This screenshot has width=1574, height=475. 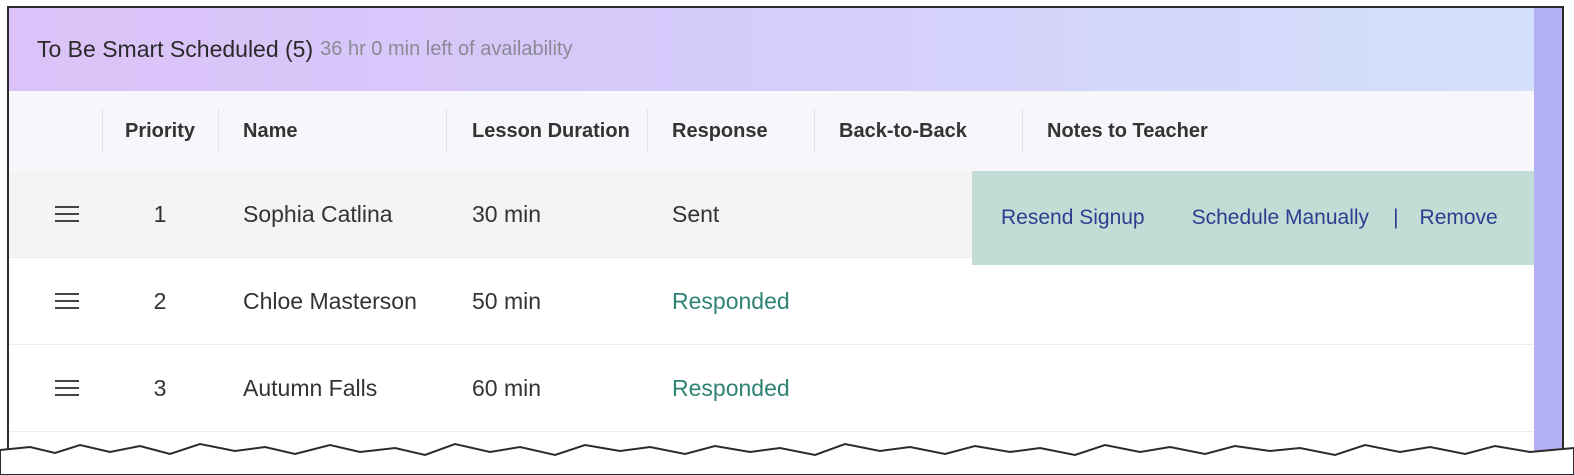 I want to click on duration-cell: 30 min, so click(x=507, y=213).